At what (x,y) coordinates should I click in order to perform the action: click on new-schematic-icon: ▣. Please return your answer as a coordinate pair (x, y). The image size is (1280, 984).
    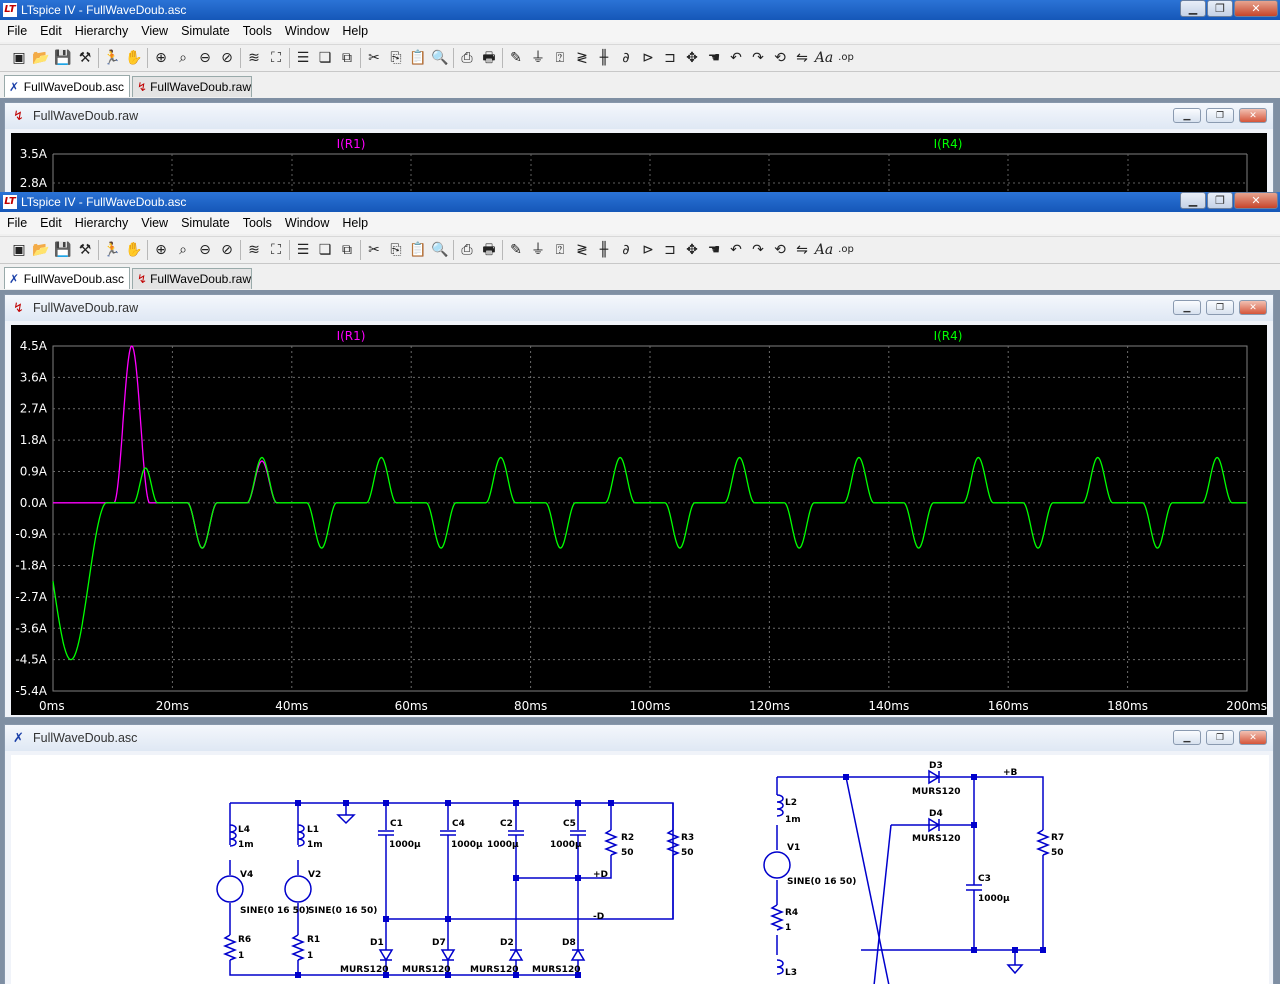
    Looking at the image, I should click on (19, 58).